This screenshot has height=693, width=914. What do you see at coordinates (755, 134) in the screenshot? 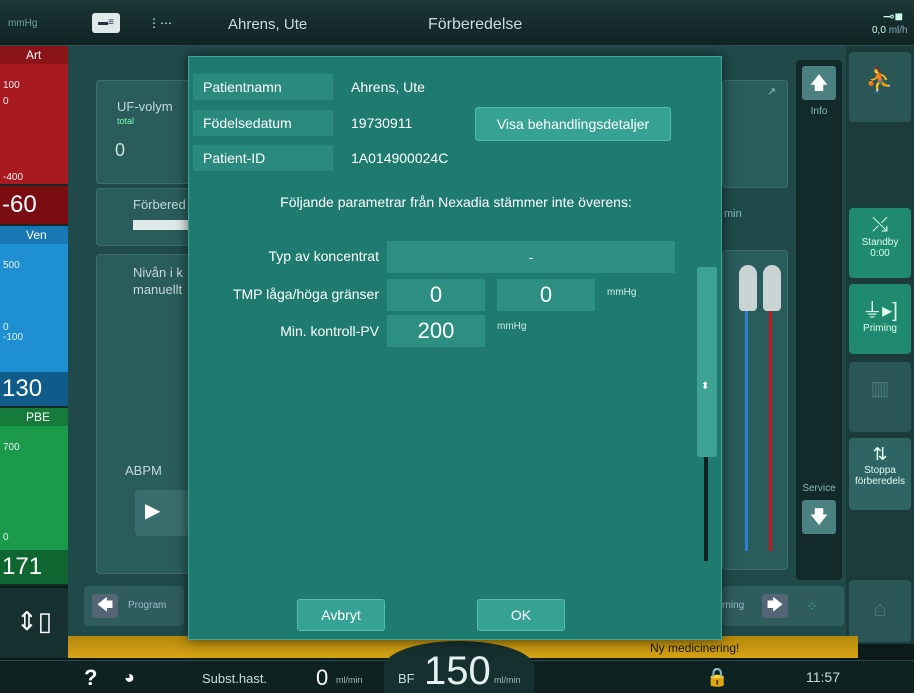
I see `right-info-panel: ↗` at bounding box center [755, 134].